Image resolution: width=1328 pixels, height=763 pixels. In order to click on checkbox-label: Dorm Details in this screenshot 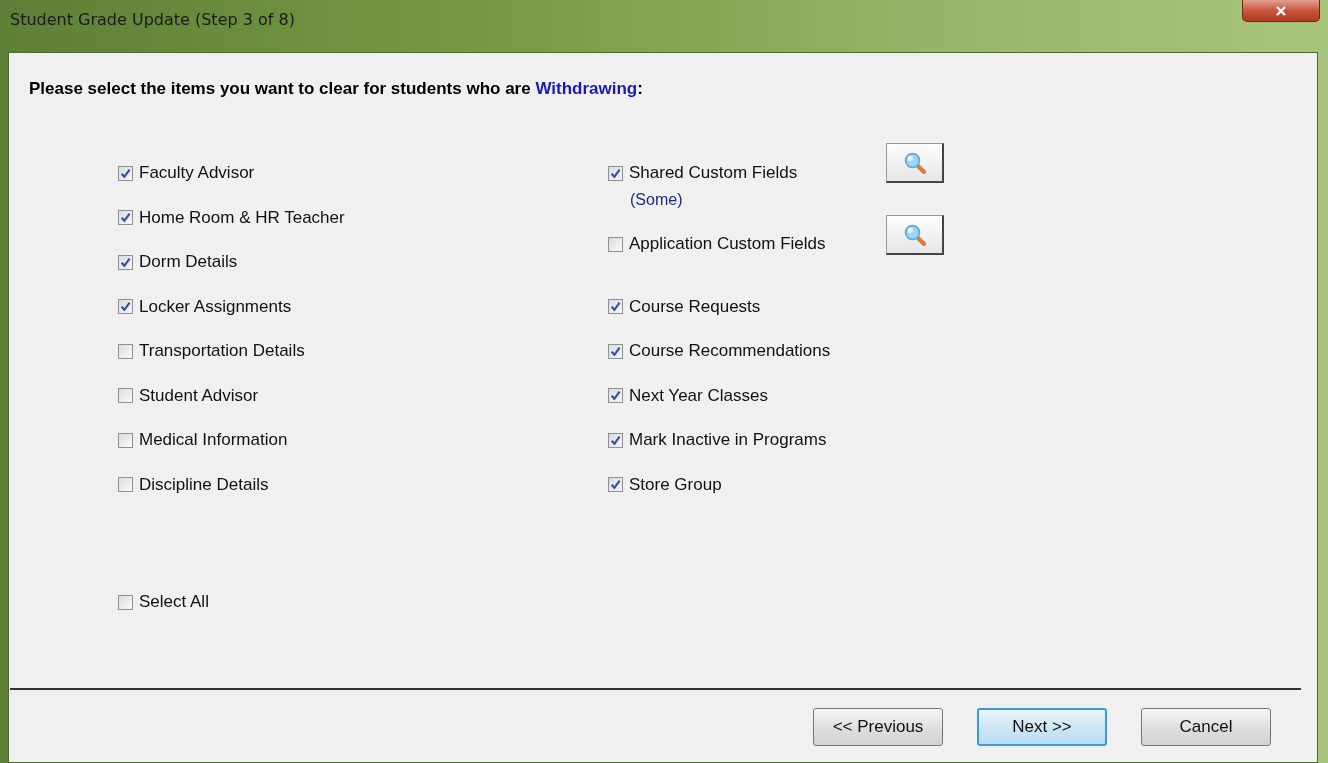, I will do `click(188, 262)`.